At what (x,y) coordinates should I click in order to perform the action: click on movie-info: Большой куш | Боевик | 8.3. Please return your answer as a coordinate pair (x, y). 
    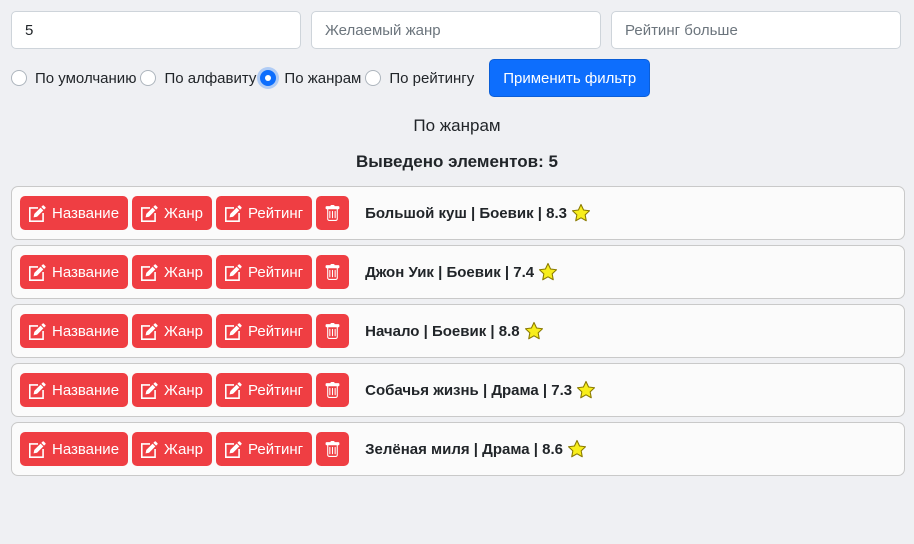
    Looking at the image, I should click on (478, 213).